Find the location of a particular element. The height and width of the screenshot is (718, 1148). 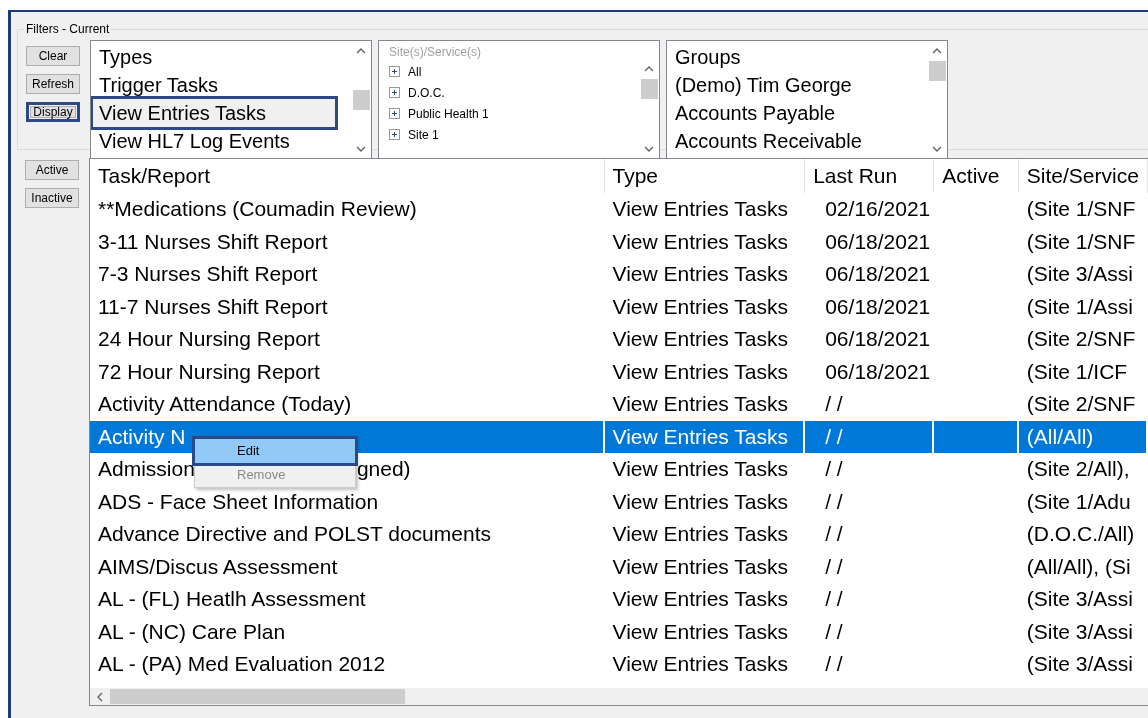

table-cell: 24 Hour Nursing Report is located at coordinates (209, 338).